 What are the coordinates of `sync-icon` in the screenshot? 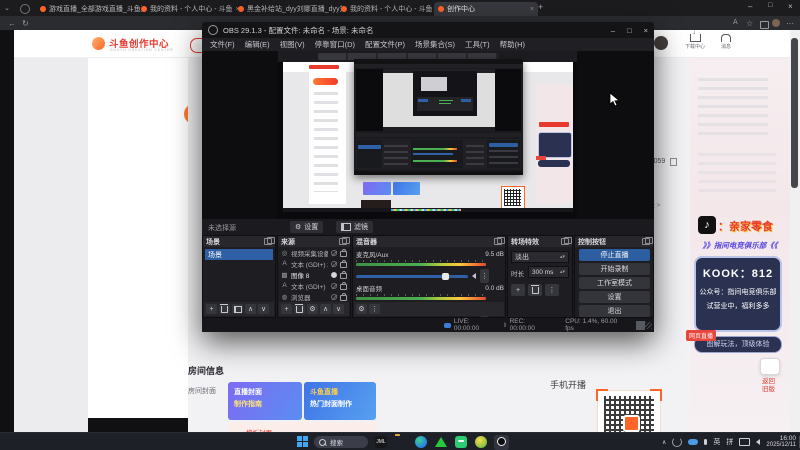 It's located at (677, 442).